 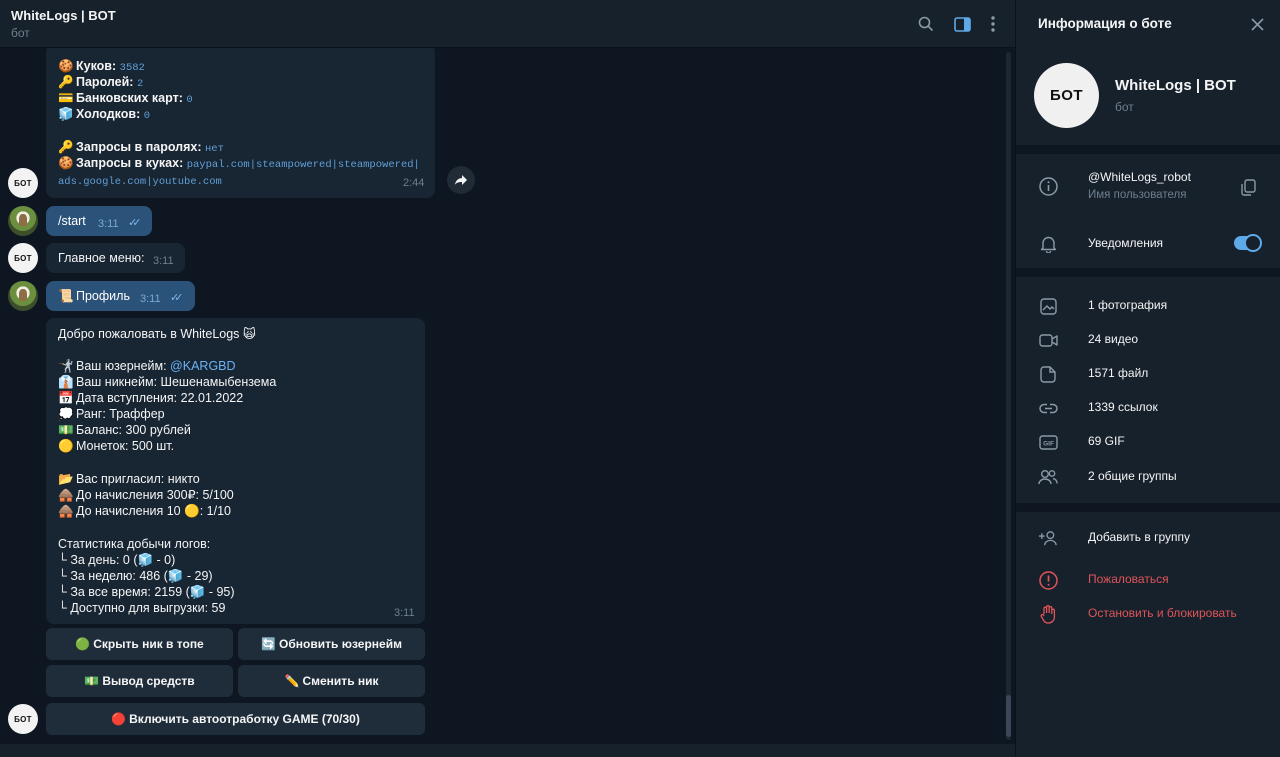 What do you see at coordinates (20, 33) in the screenshot?
I see `chat-status: бот` at bounding box center [20, 33].